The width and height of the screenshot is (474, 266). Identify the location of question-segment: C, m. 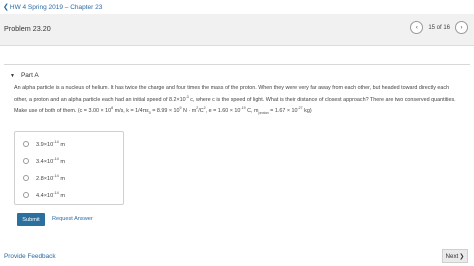
(252, 110).